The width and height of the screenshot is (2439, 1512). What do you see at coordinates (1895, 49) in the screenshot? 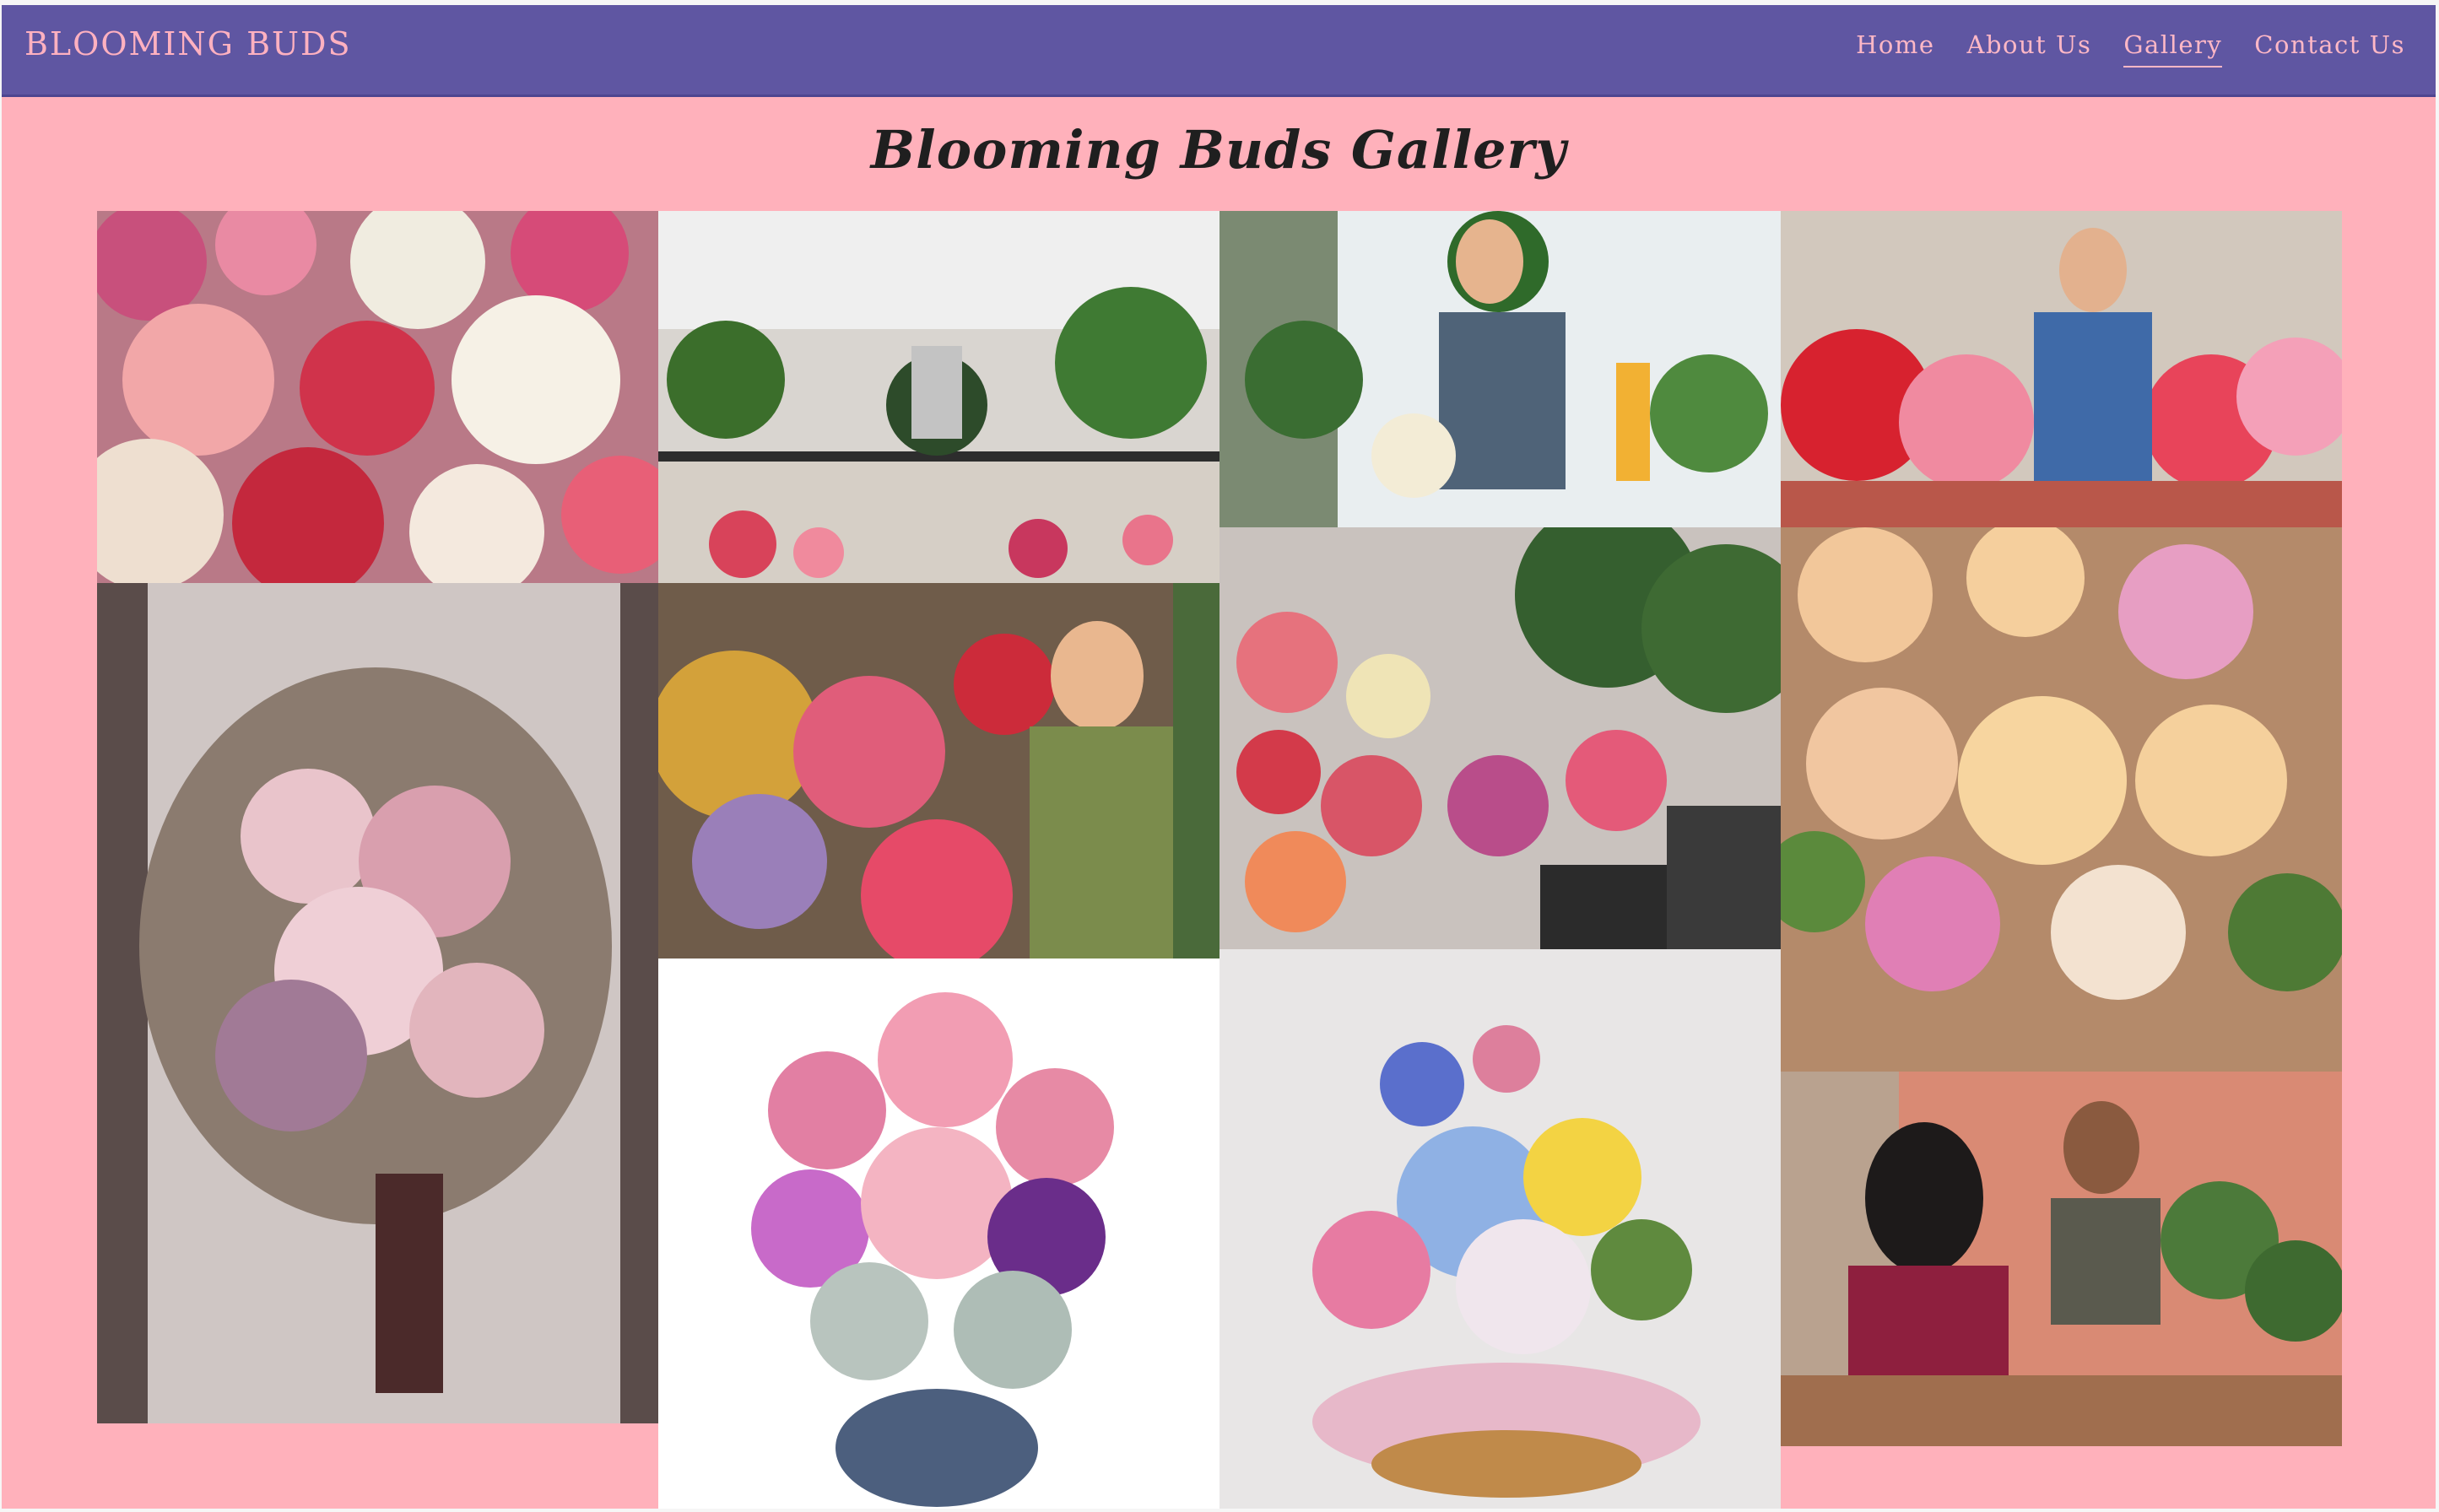
I see `nav-home: Home` at bounding box center [1895, 49].